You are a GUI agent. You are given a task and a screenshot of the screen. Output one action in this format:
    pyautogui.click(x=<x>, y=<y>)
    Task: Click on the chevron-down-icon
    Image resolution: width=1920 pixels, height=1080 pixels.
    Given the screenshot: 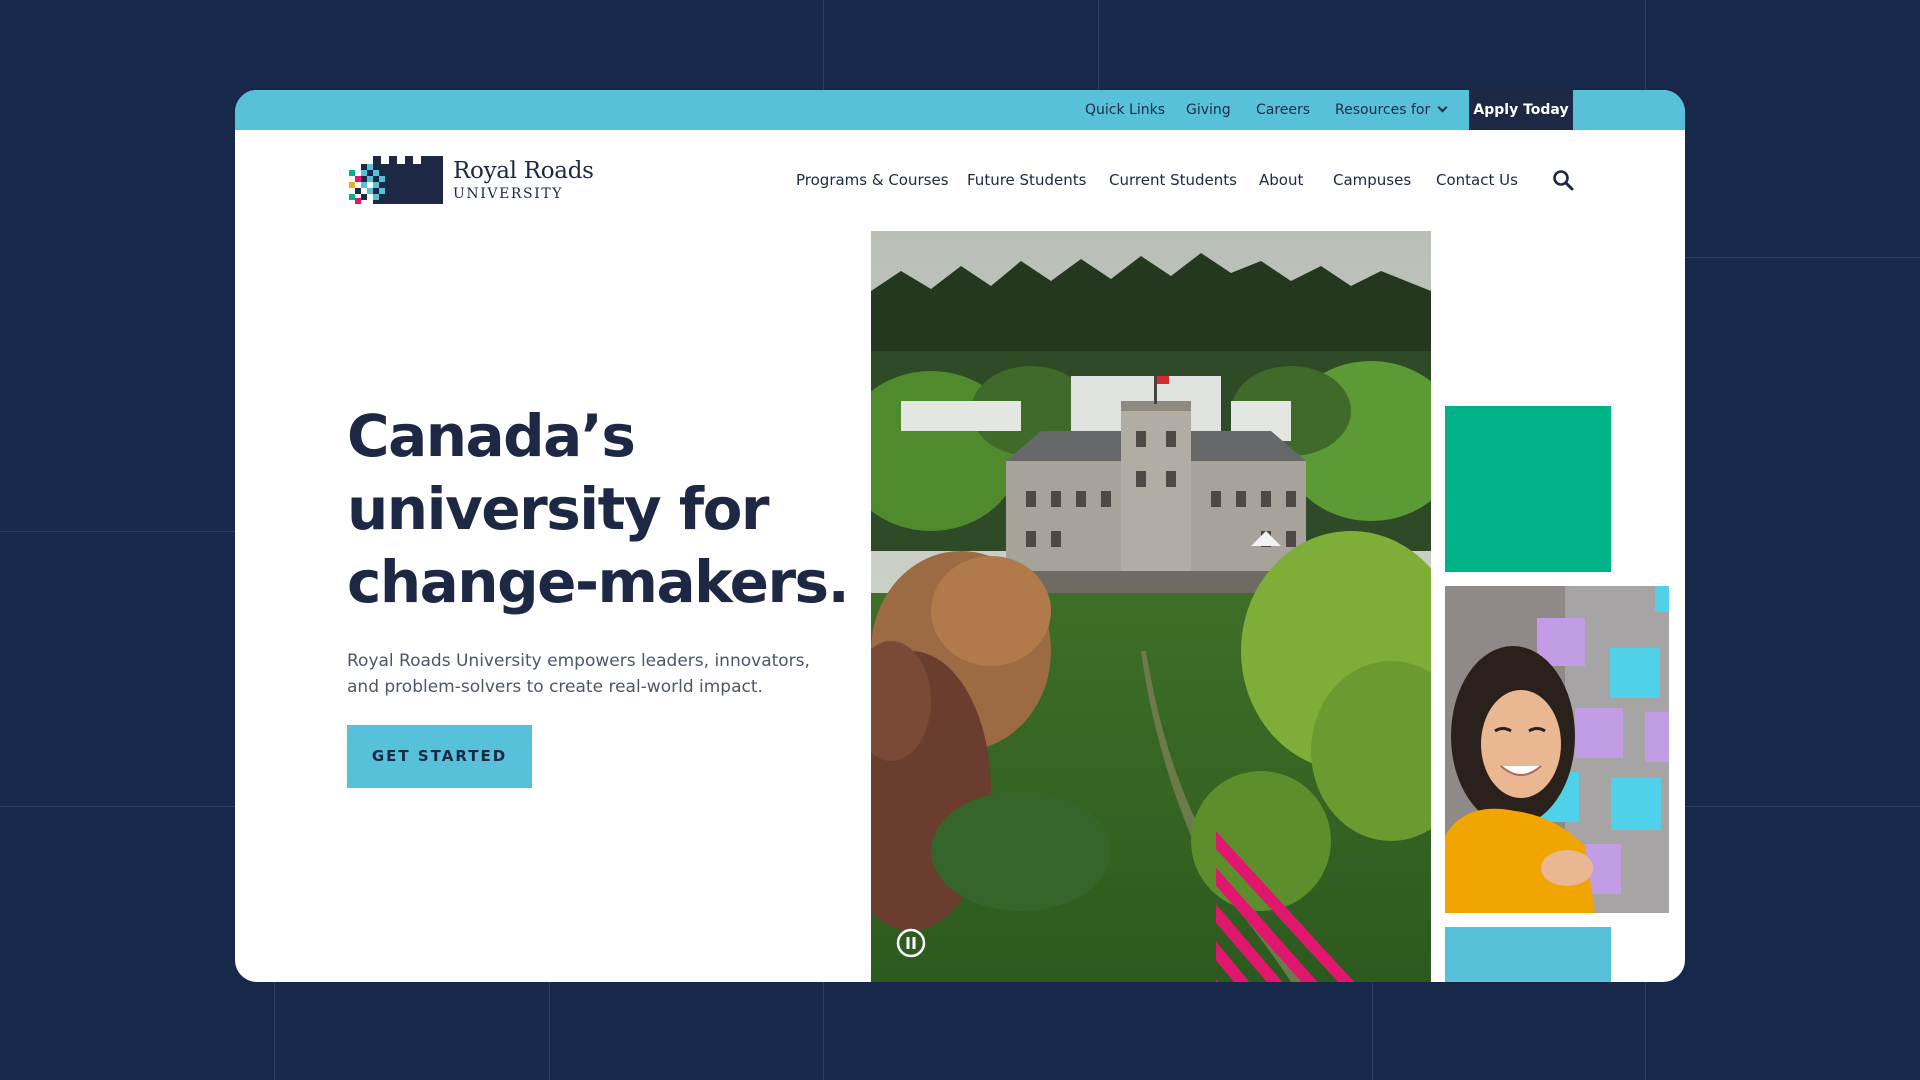 What is the action you would take?
    pyautogui.click(x=1442, y=107)
    